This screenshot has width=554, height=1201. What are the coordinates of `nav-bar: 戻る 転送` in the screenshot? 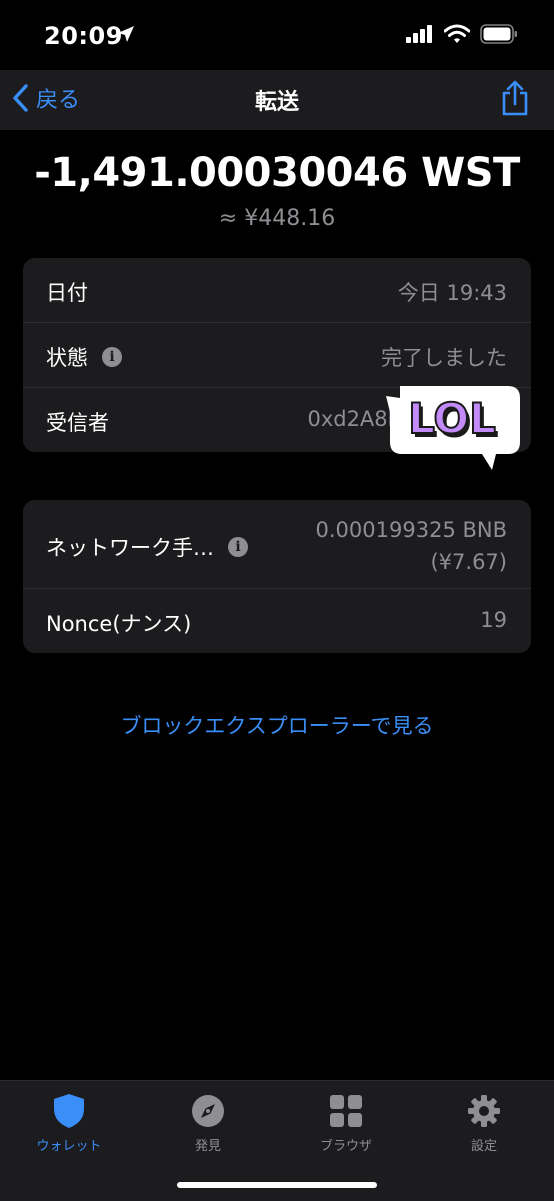 It's located at (277, 100).